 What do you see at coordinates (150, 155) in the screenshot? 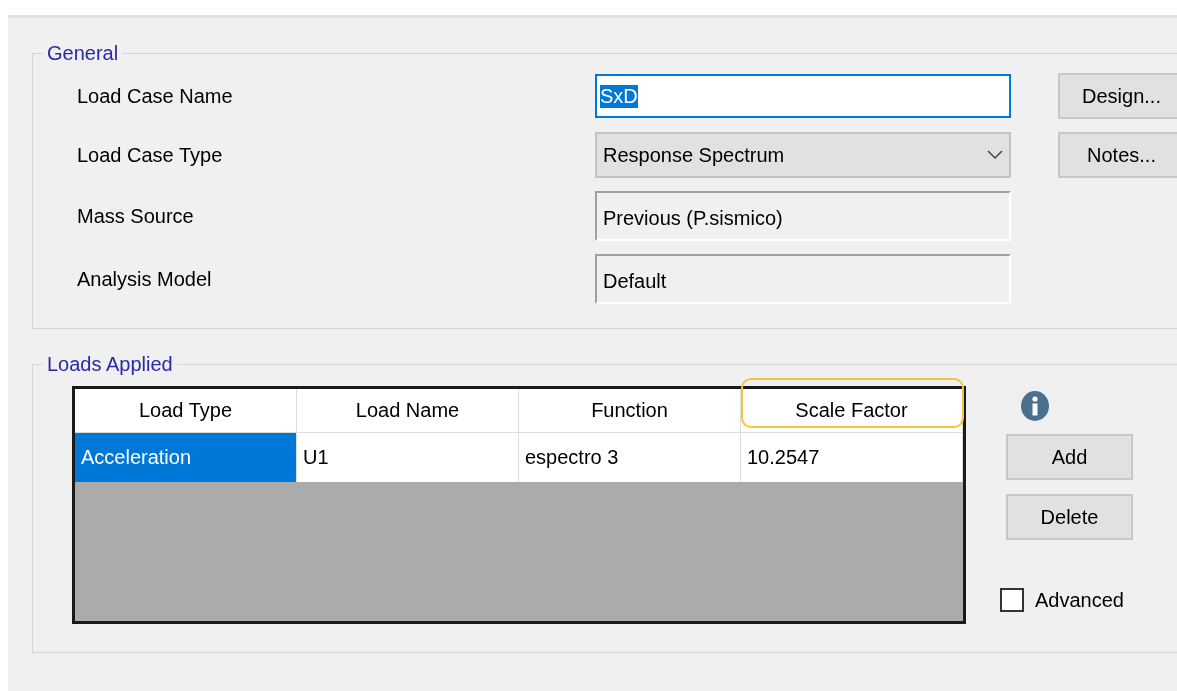
I see `field-label: Load Case Type` at bounding box center [150, 155].